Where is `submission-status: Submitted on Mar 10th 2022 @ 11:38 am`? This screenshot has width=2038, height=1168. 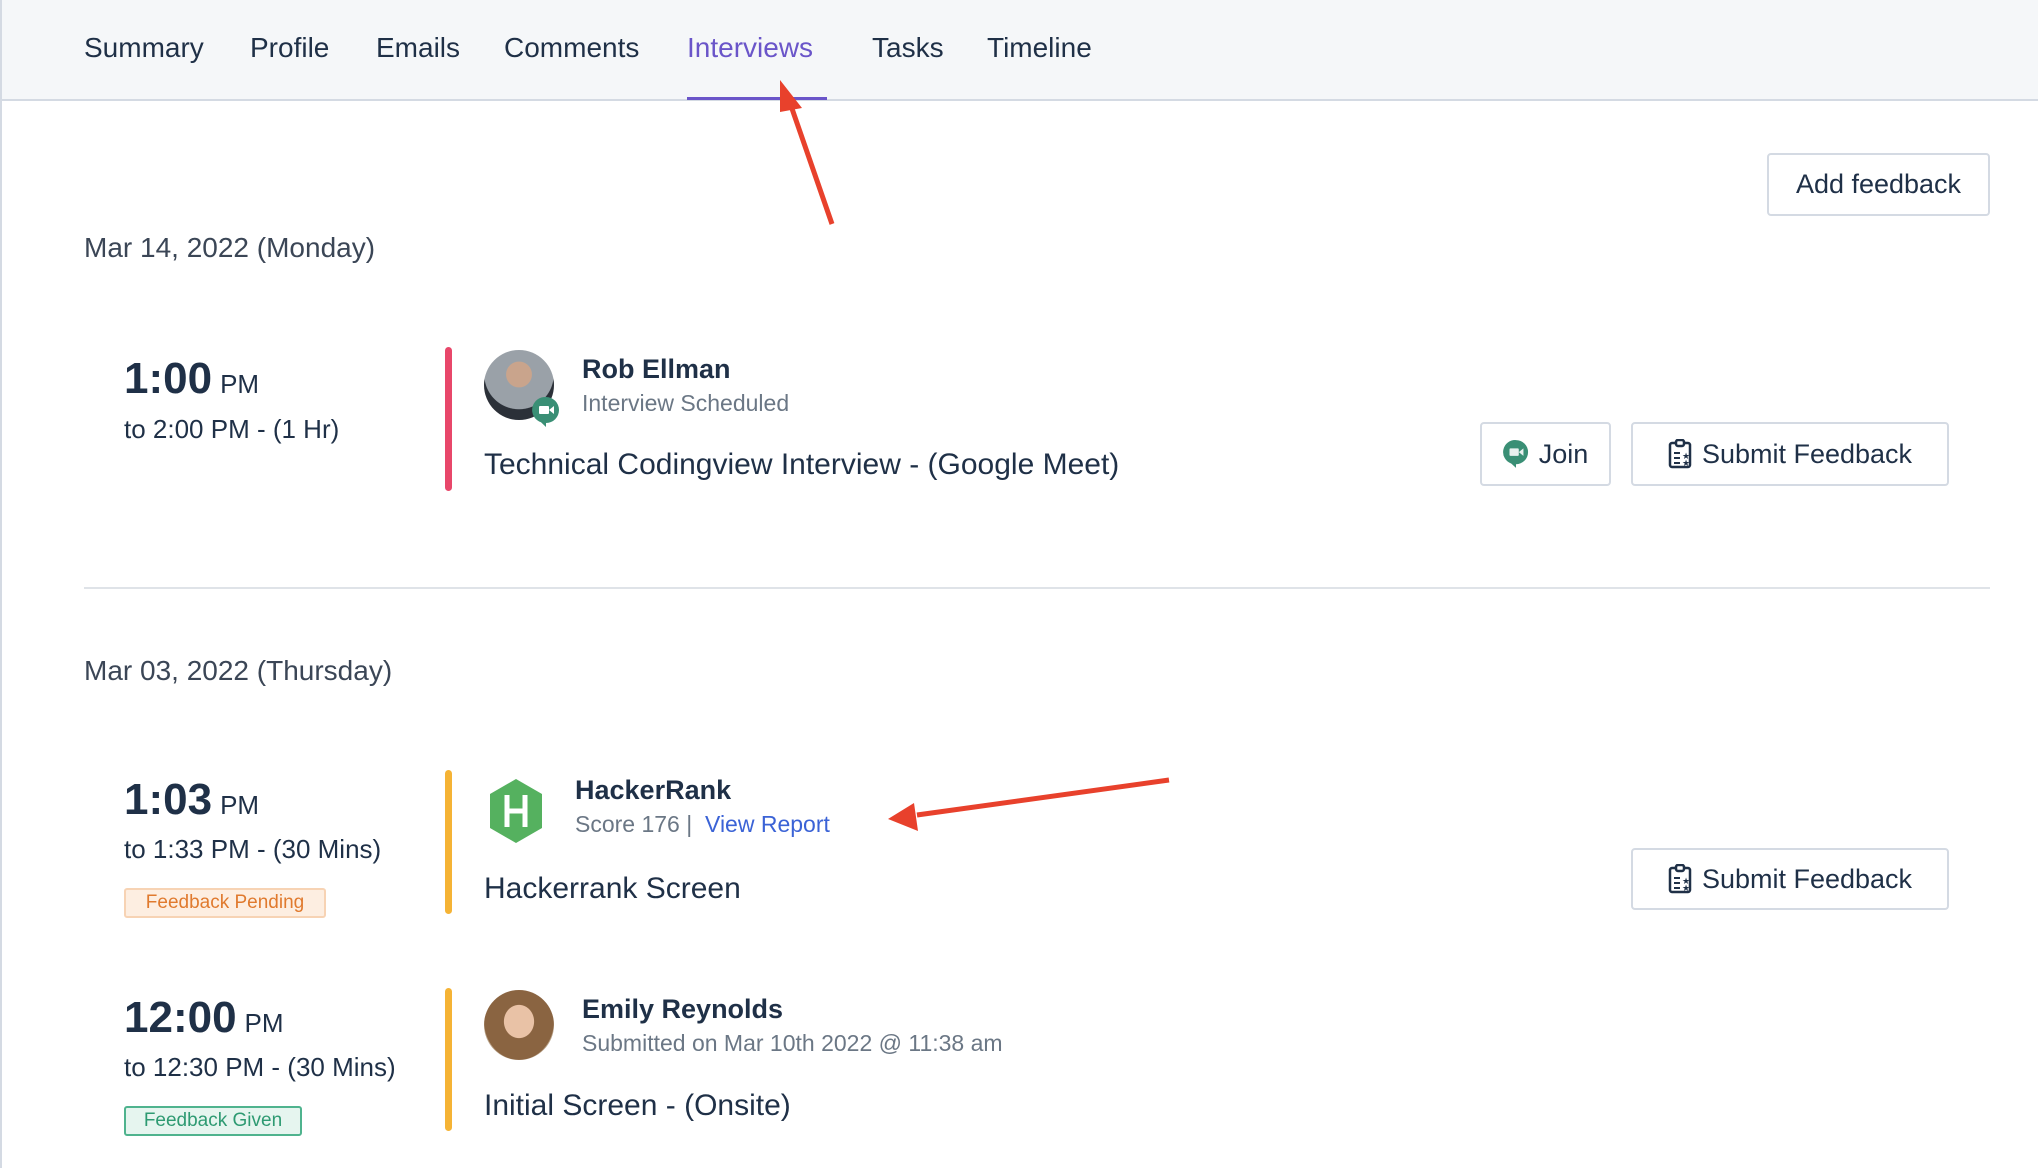 submission-status: Submitted on Mar 10th 2022 @ 11:38 am is located at coordinates (792, 1043).